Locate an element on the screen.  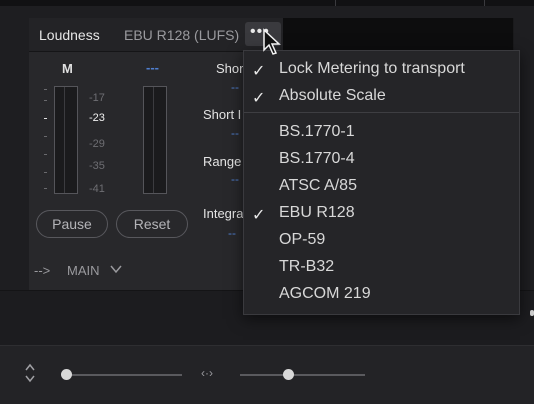
loudness-range-value: -- is located at coordinates (235, 179).